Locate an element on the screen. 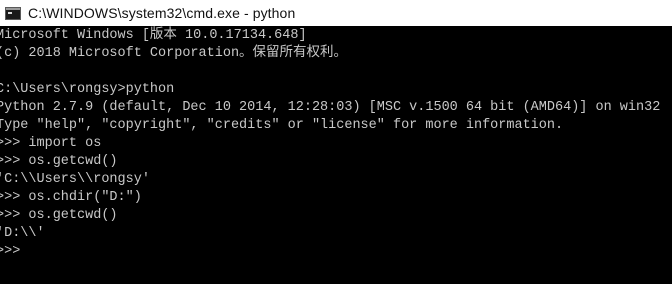  console-input-prompt: >>> is located at coordinates (10, 252).